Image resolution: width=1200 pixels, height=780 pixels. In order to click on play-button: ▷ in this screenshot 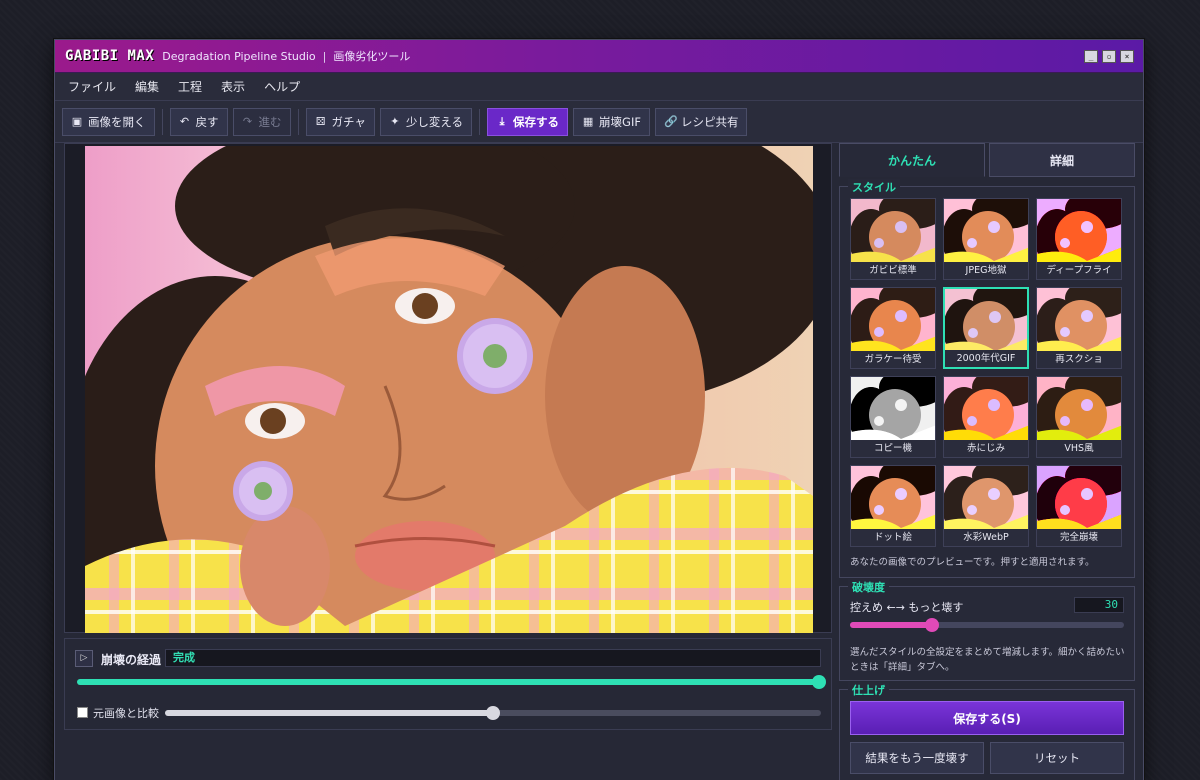, I will do `click(84, 658)`.